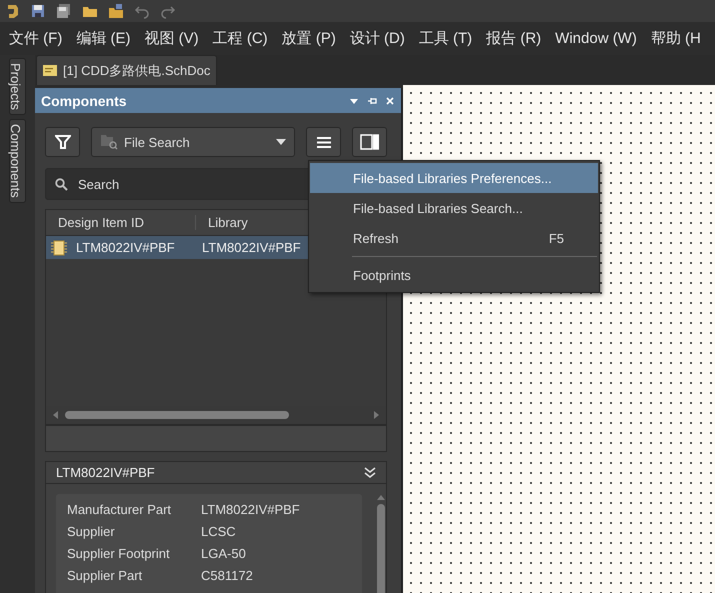 The height and width of the screenshot is (593, 715). I want to click on property-value: C581172, so click(227, 575).